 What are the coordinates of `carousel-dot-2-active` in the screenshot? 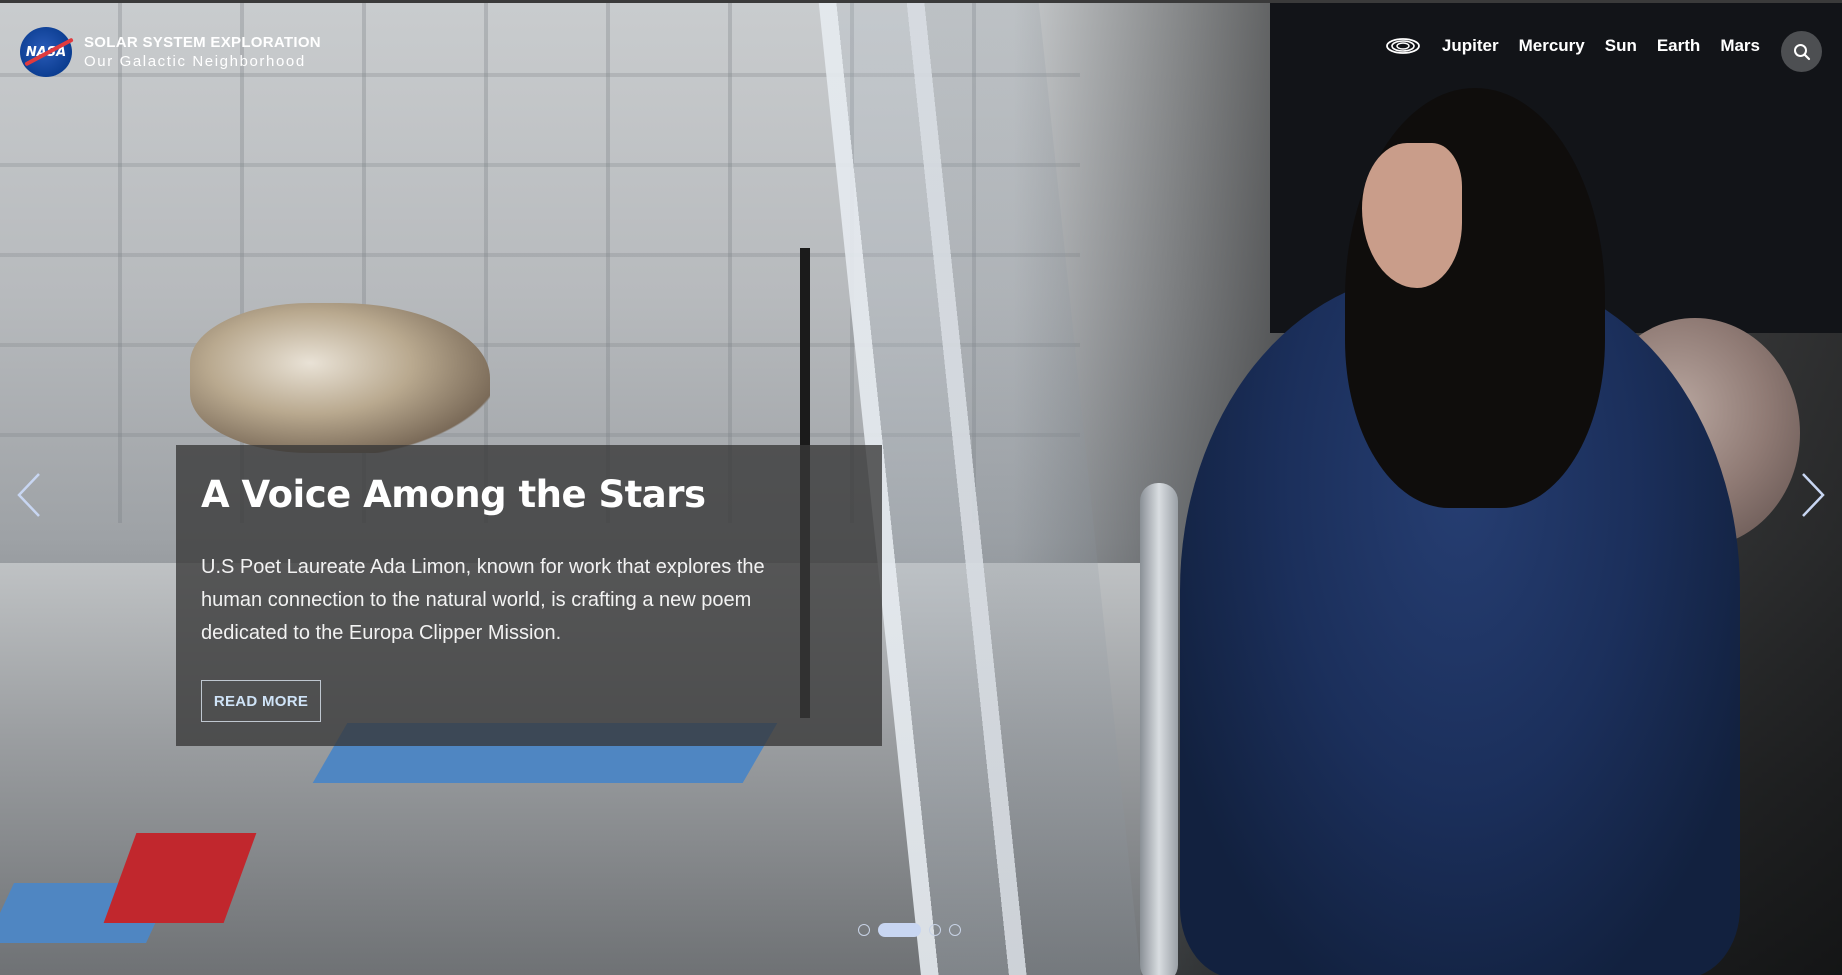 It's located at (899, 930).